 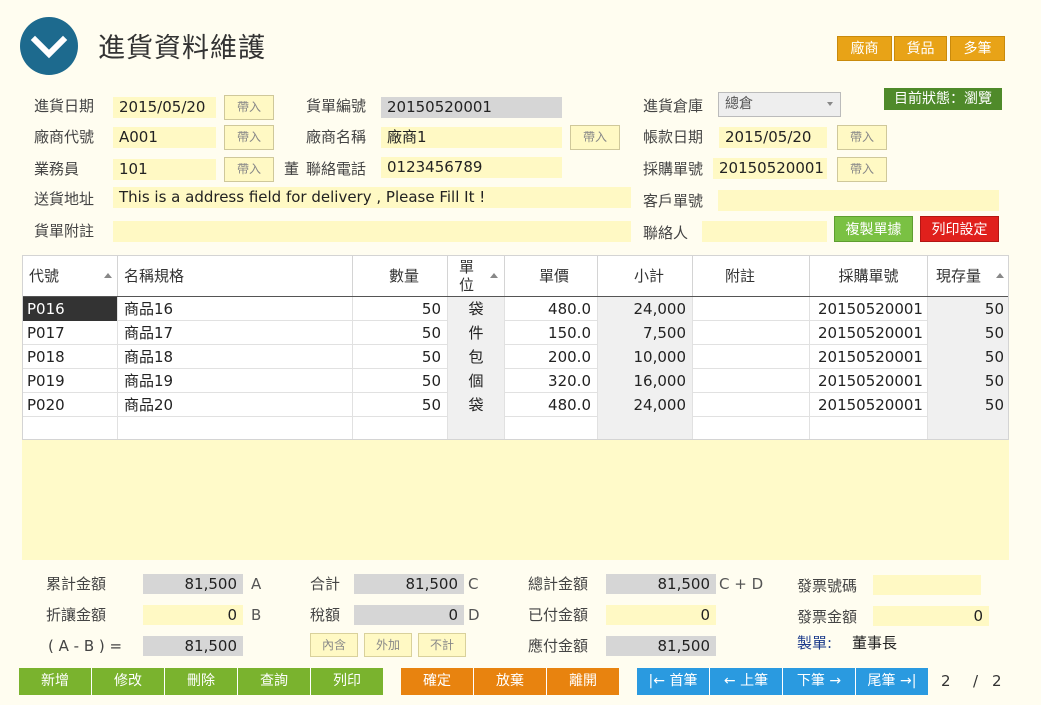 I want to click on cell-code, so click(x=70, y=428).